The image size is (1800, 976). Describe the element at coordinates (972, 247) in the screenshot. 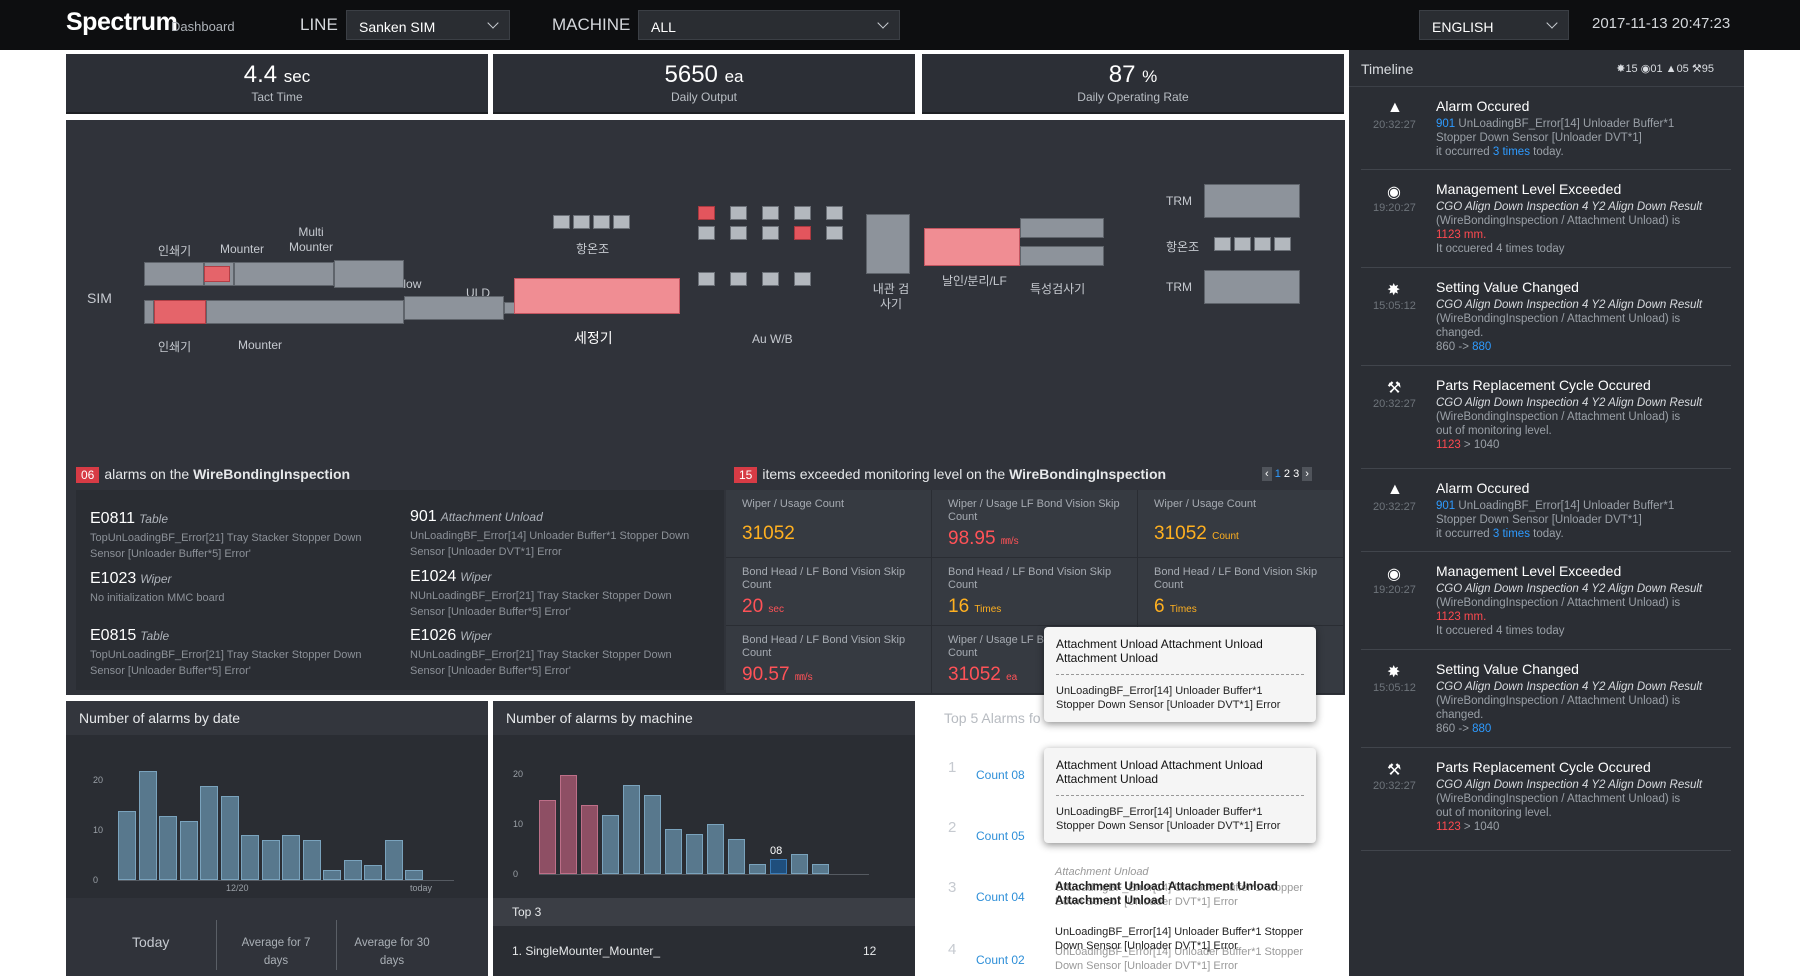

I see `marking-machine` at that location.